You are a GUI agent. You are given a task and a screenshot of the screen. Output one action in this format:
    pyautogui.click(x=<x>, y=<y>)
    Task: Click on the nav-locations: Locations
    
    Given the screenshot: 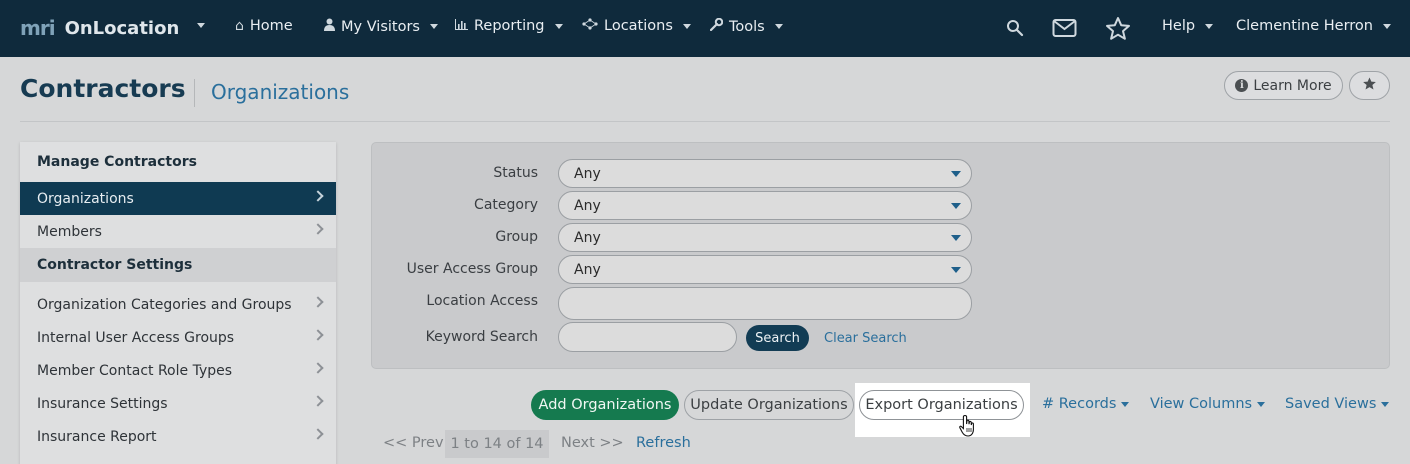 What is the action you would take?
    pyautogui.click(x=636, y=26)
    